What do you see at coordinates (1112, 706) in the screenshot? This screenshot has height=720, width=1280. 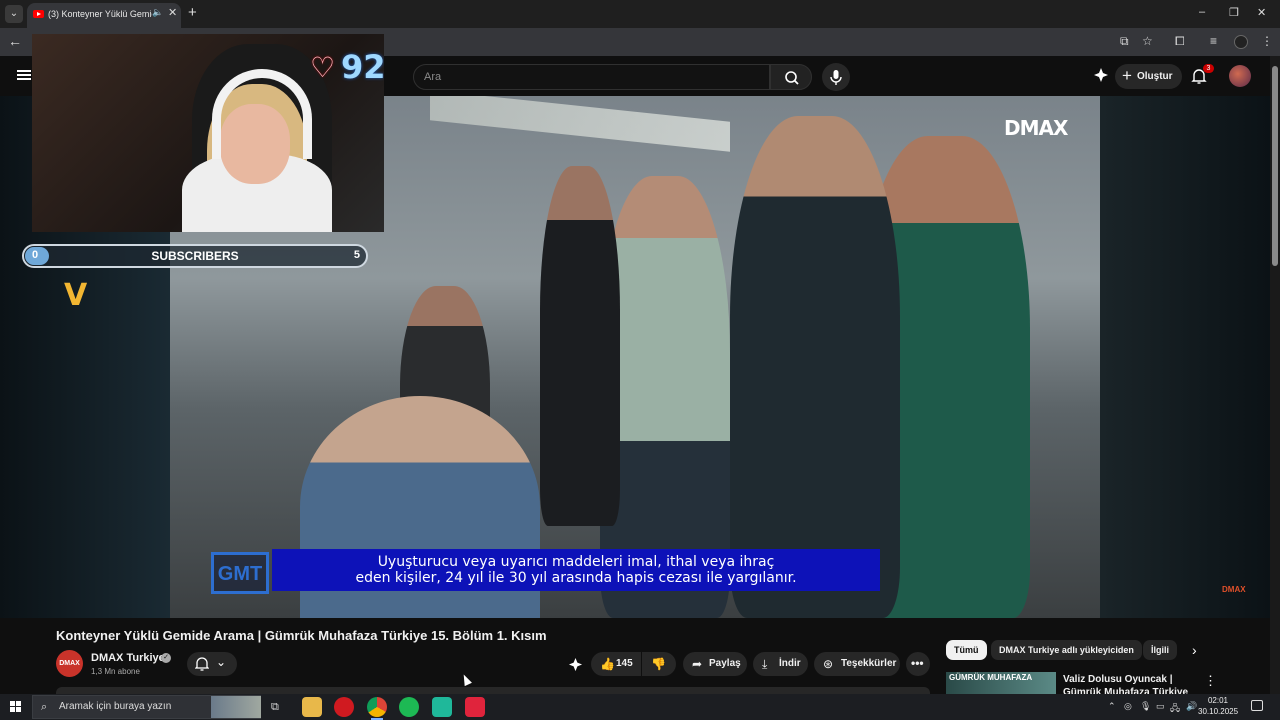 I see `tray-chevron-up-icon: ⌃` at bounding box center [1112, 706].